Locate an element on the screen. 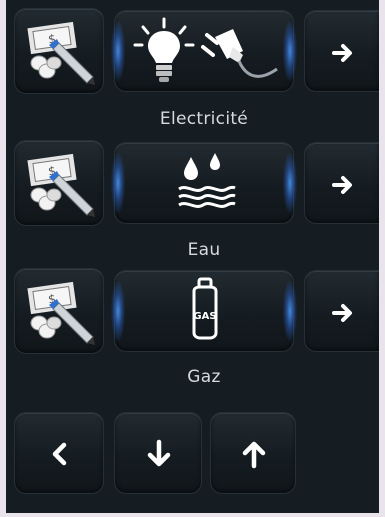  gas-bottle-text: GAS is located at coordinates (204, 316).